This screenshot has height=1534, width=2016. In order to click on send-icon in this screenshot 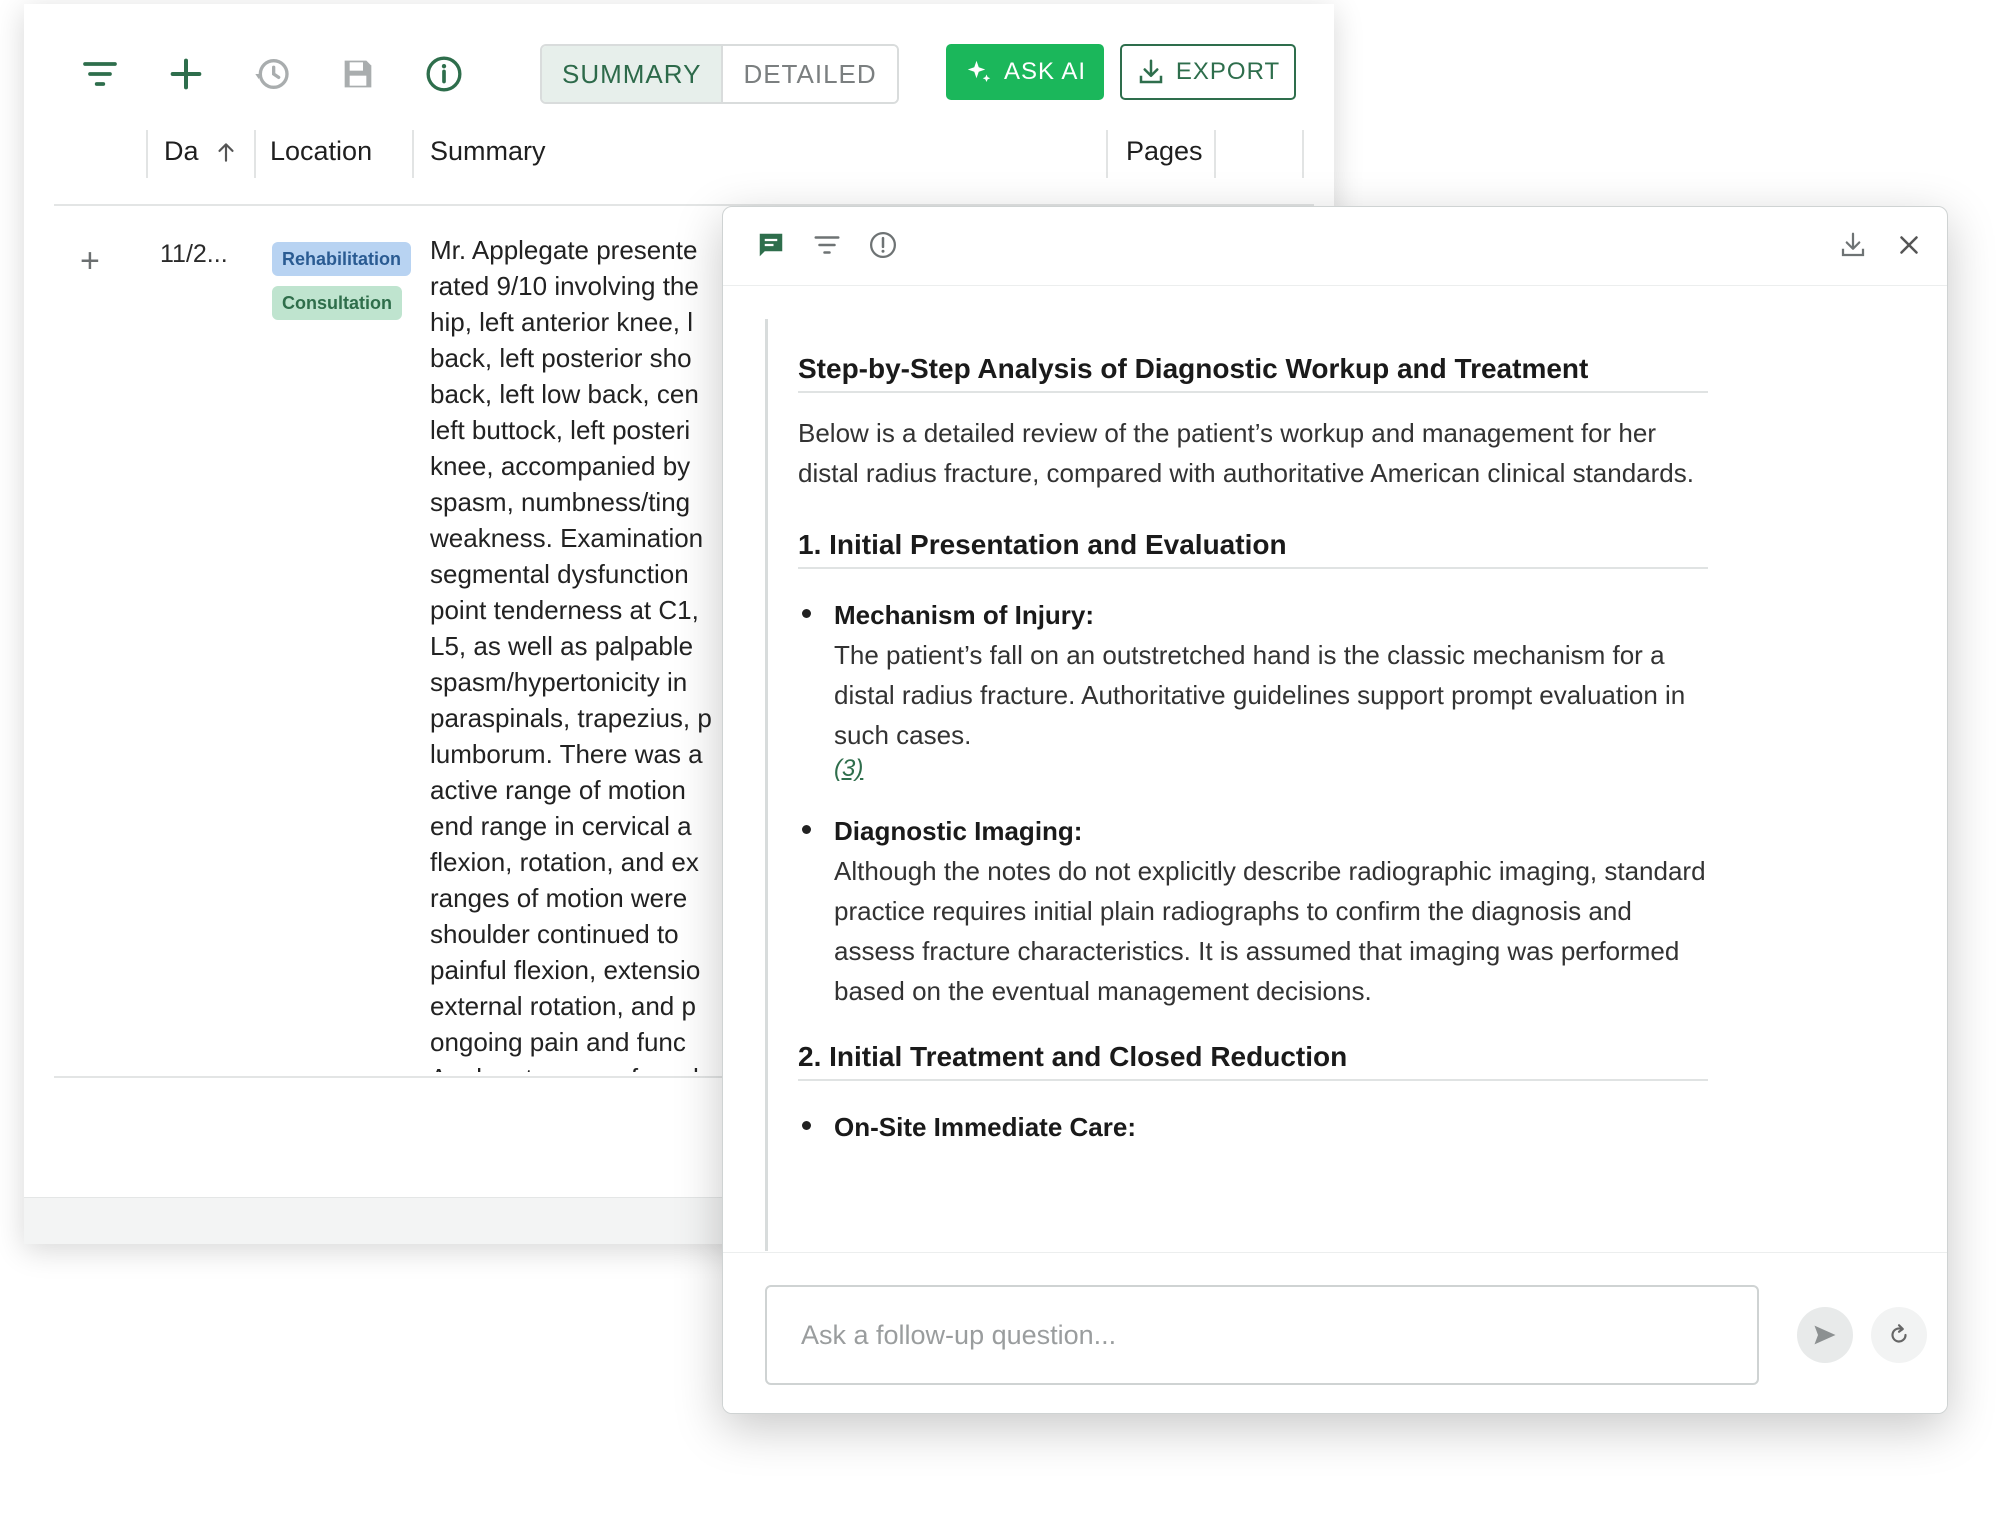, I will do `click(1825, 1335)`.